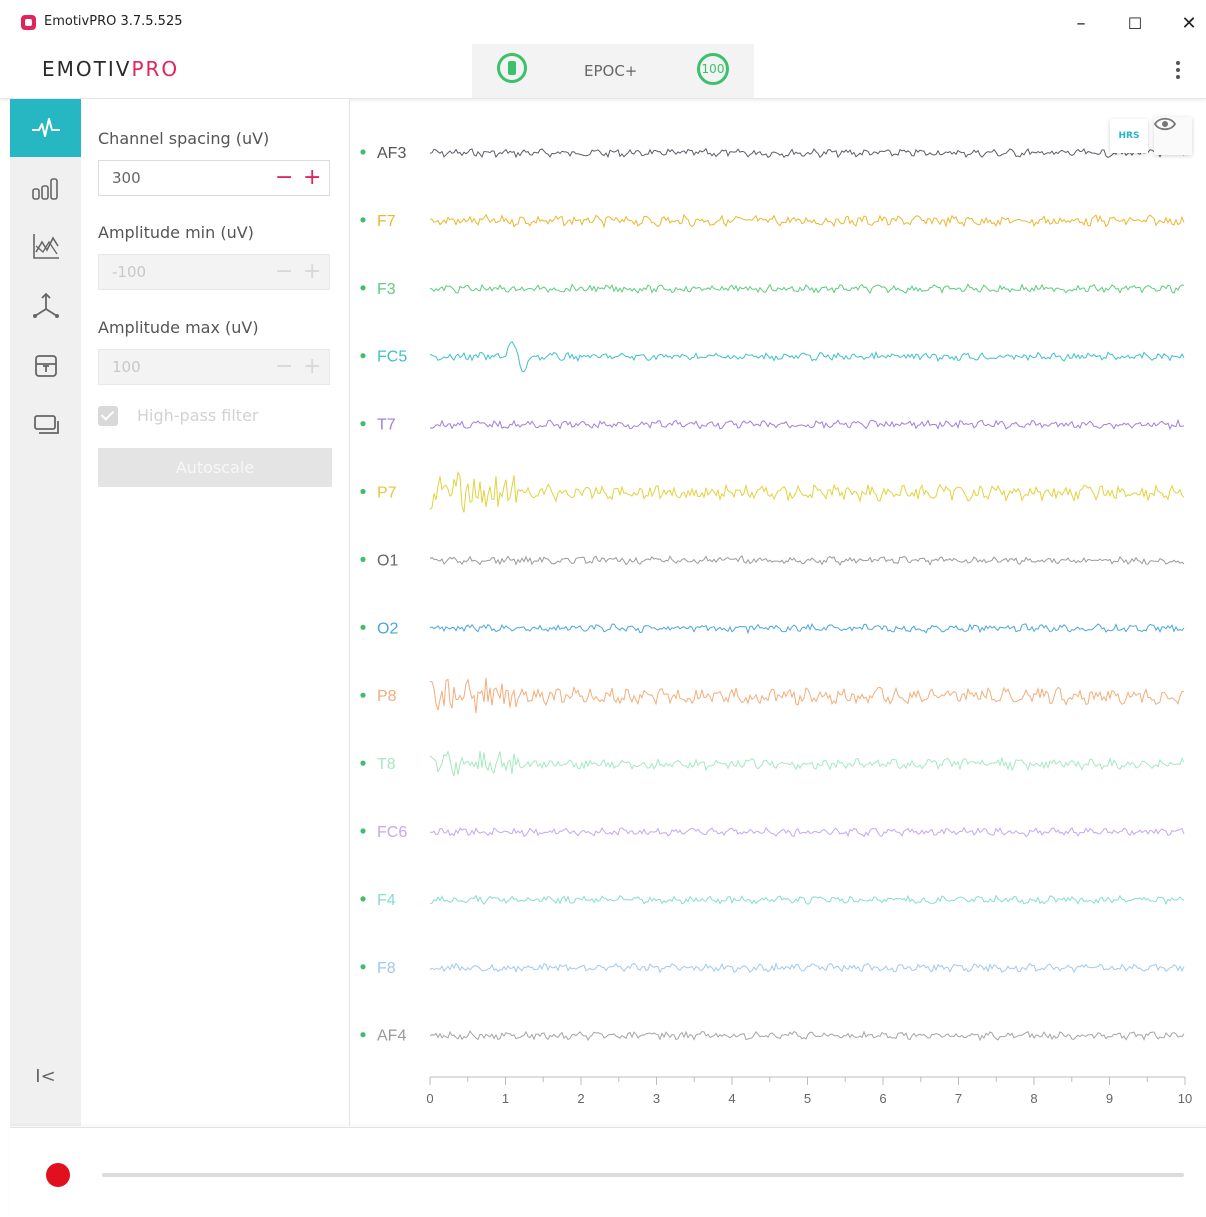 The height and width of the screenshot is (1217, 1206). What do you see at coordinates (312, 366) in the screenshot?
I see `amplitude-max-increment-button: +` at bounding box center [312, 366].